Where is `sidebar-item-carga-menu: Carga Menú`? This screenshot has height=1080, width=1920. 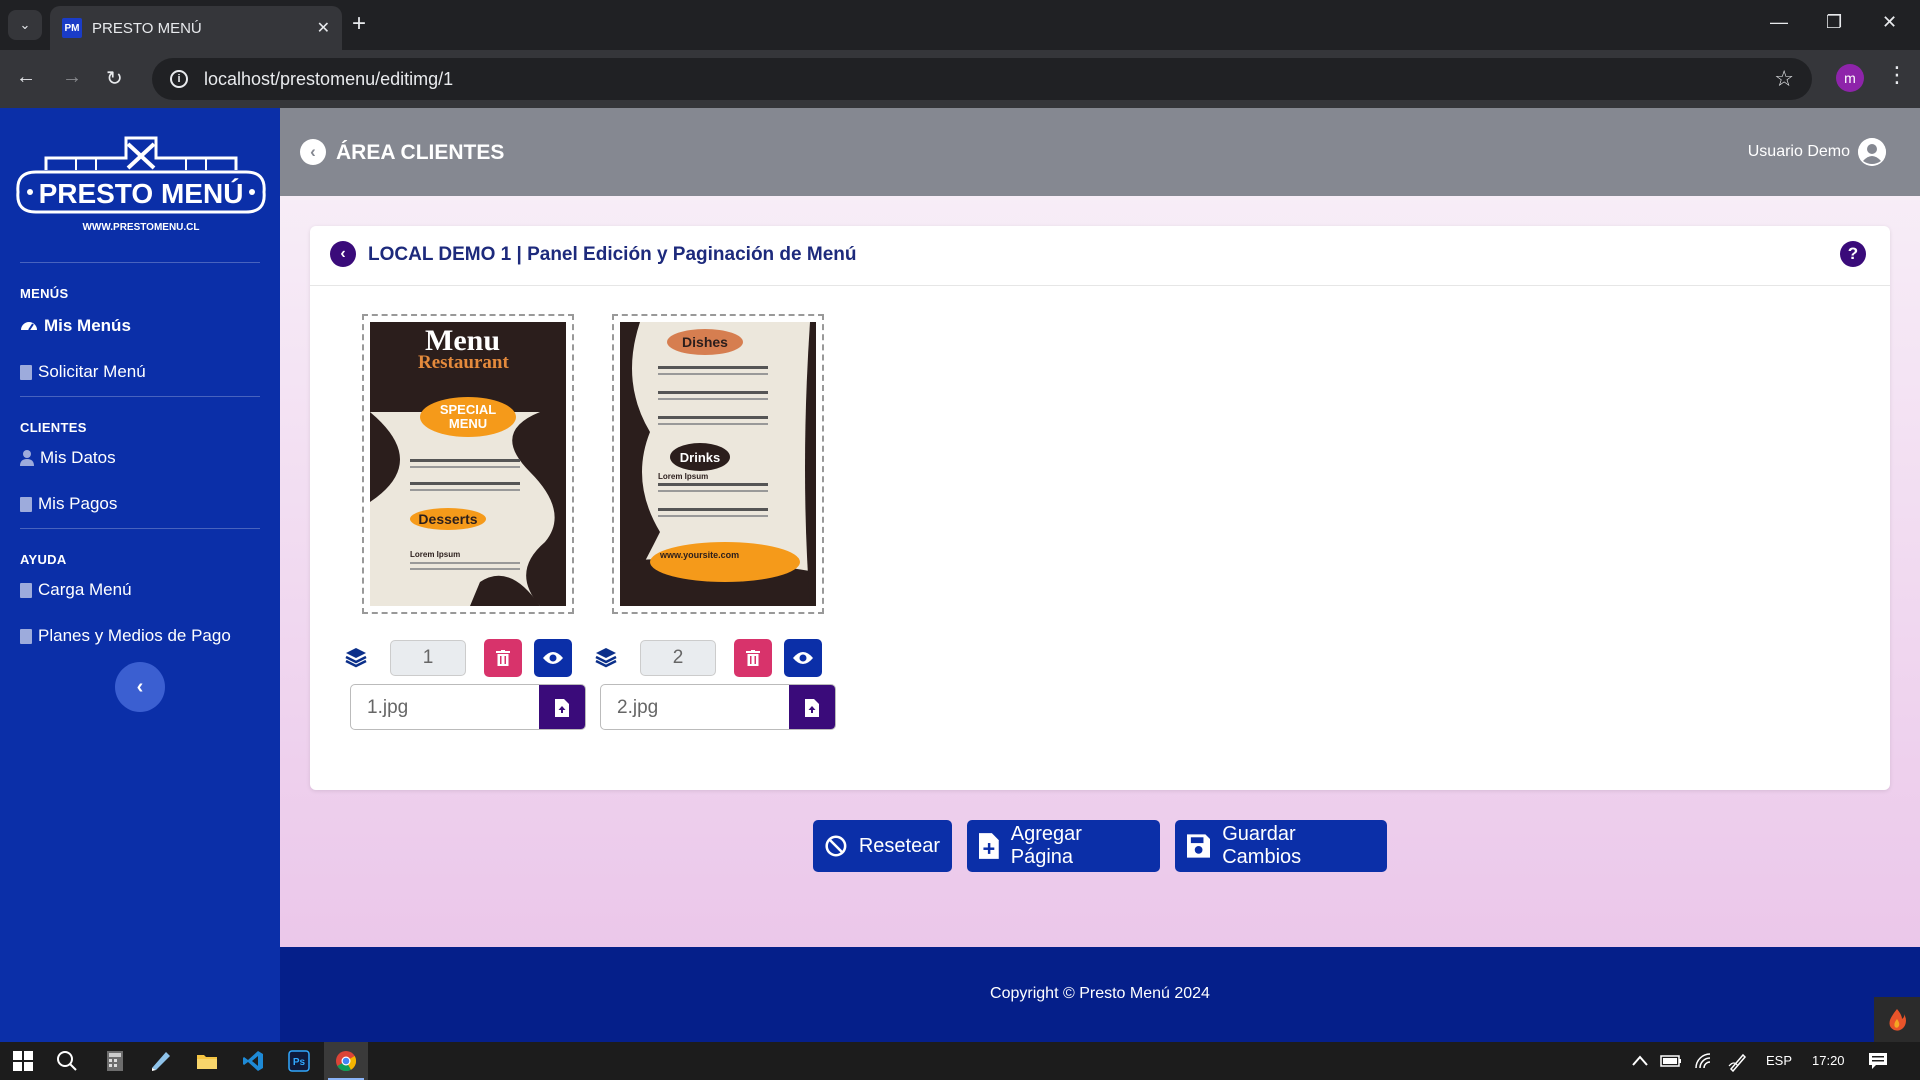
sidebar-item-carga-menu: Carga Menú is located at coordinates (76, 590).